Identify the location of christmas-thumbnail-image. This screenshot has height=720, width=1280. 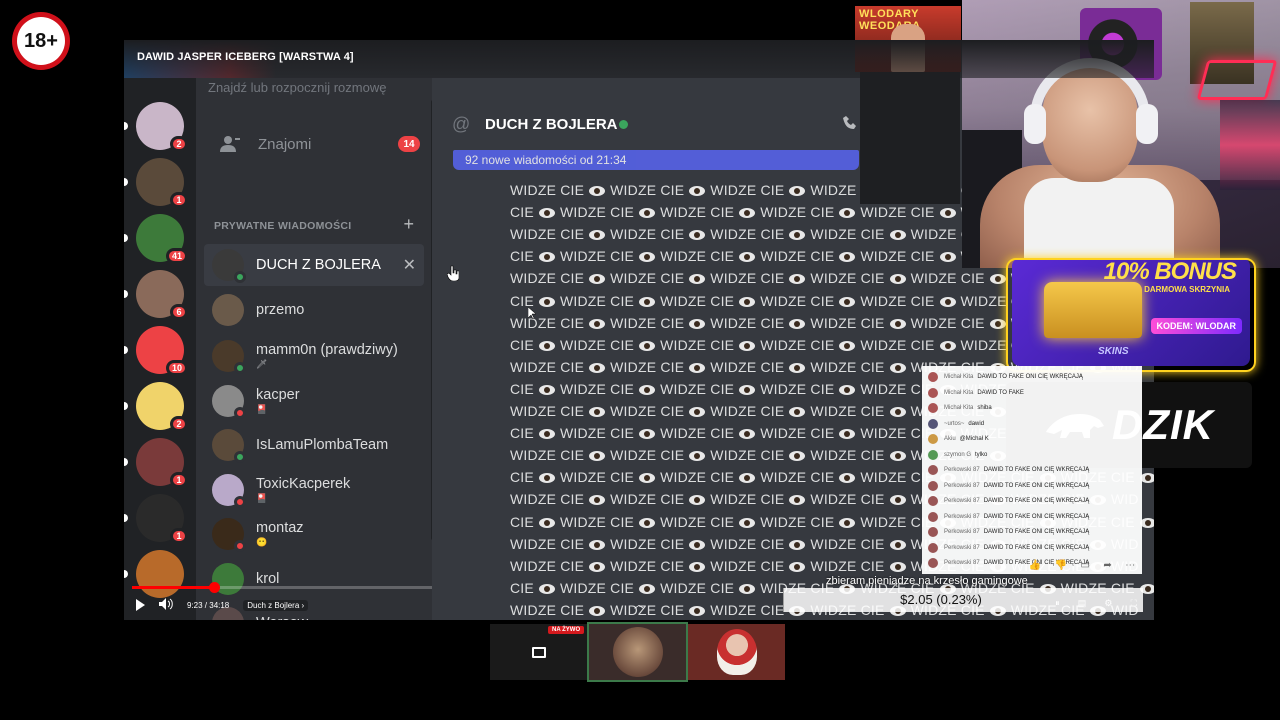
(736, 652).